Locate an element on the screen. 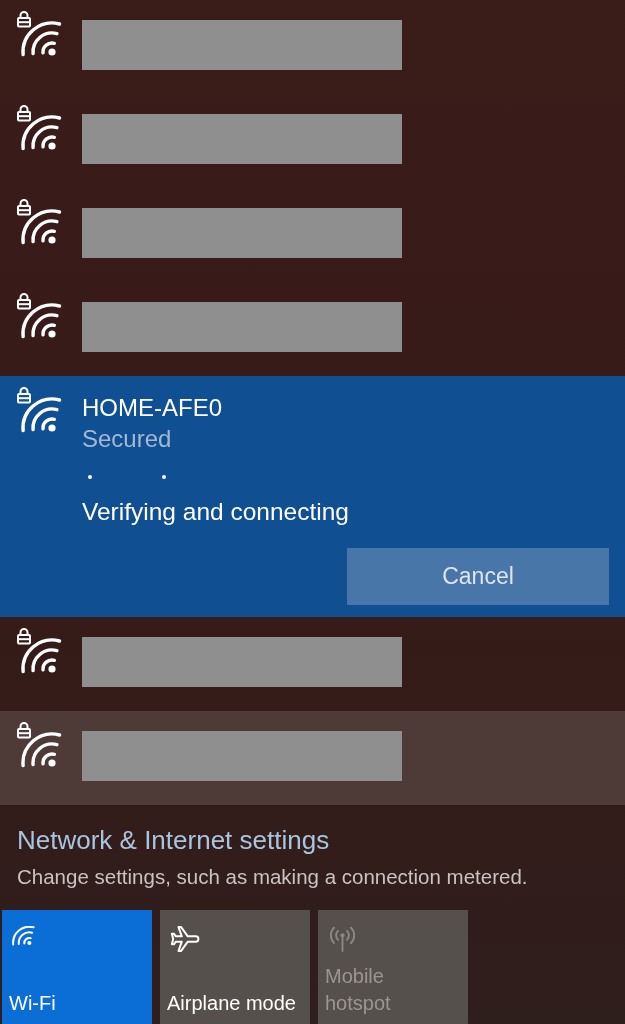 Image resolution: width=625 pixels, height=1024 pixels. quick-action-tile: Wi-Fi is located at coordinates (77, 967).